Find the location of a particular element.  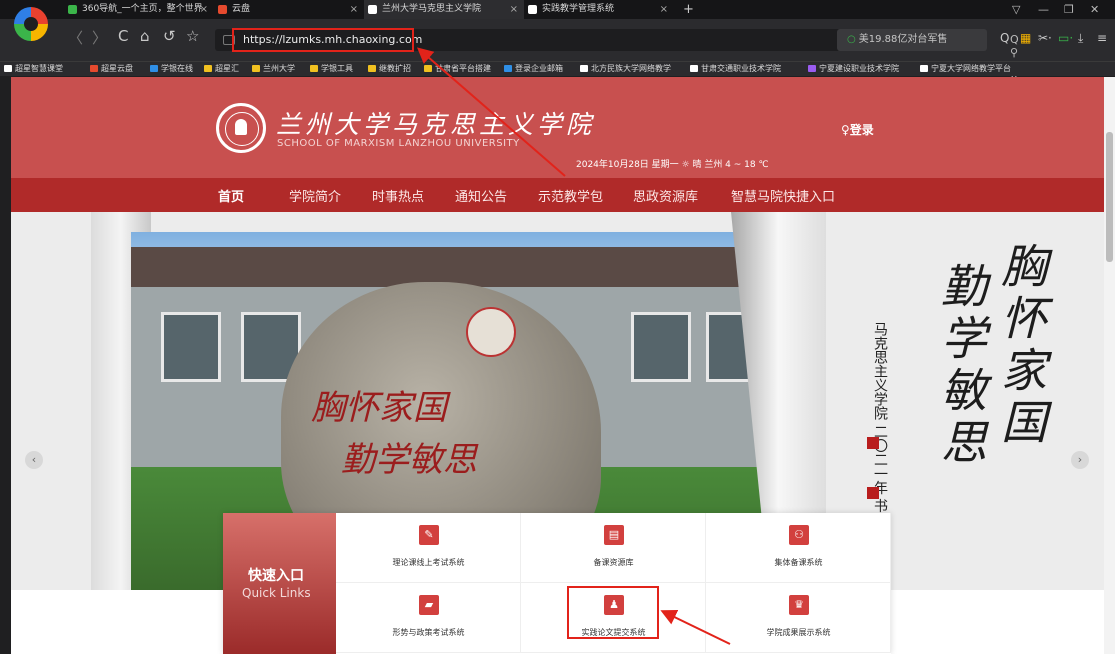

bookmark-item: 超星云盘 is located at coordinates (111, 68).